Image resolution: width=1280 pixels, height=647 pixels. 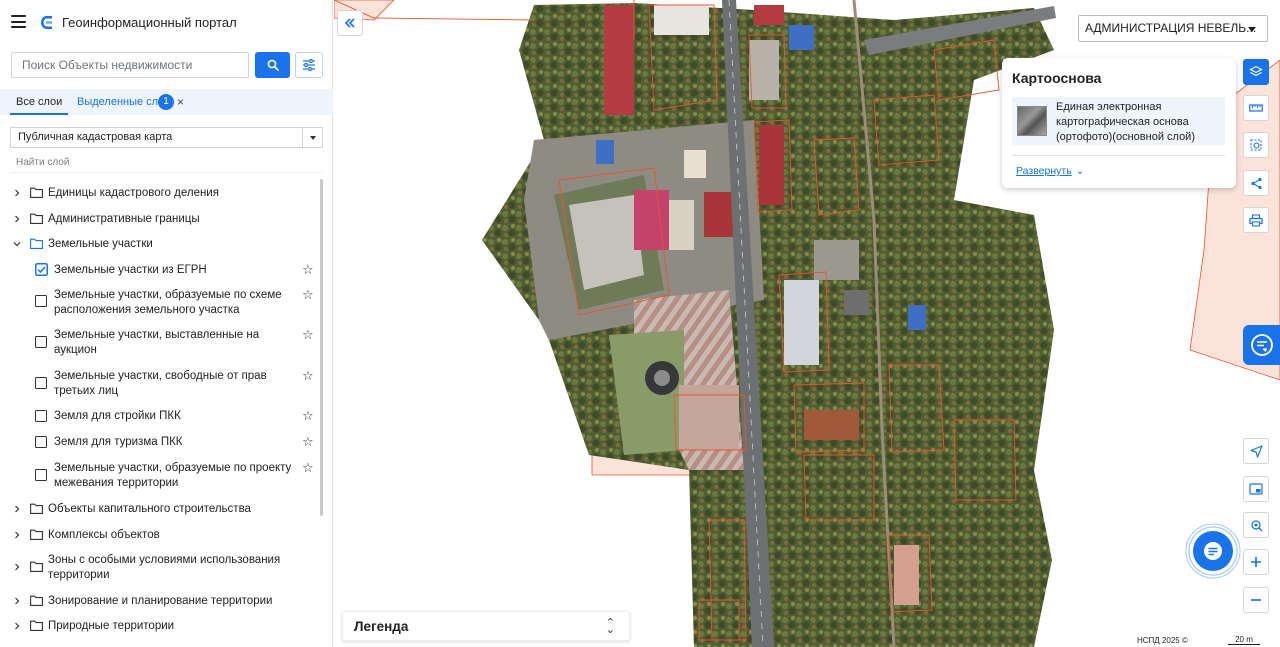 What do you see at coordinates (104, 535) in the screenshot?
I see `layer-group-label: Комплексы объектов` at bounding box center [104, 535].